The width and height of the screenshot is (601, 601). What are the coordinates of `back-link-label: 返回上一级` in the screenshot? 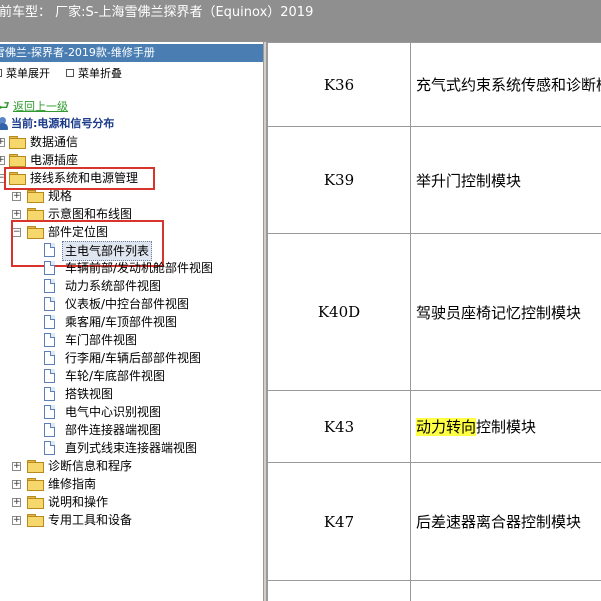 It's located at (40, 106).